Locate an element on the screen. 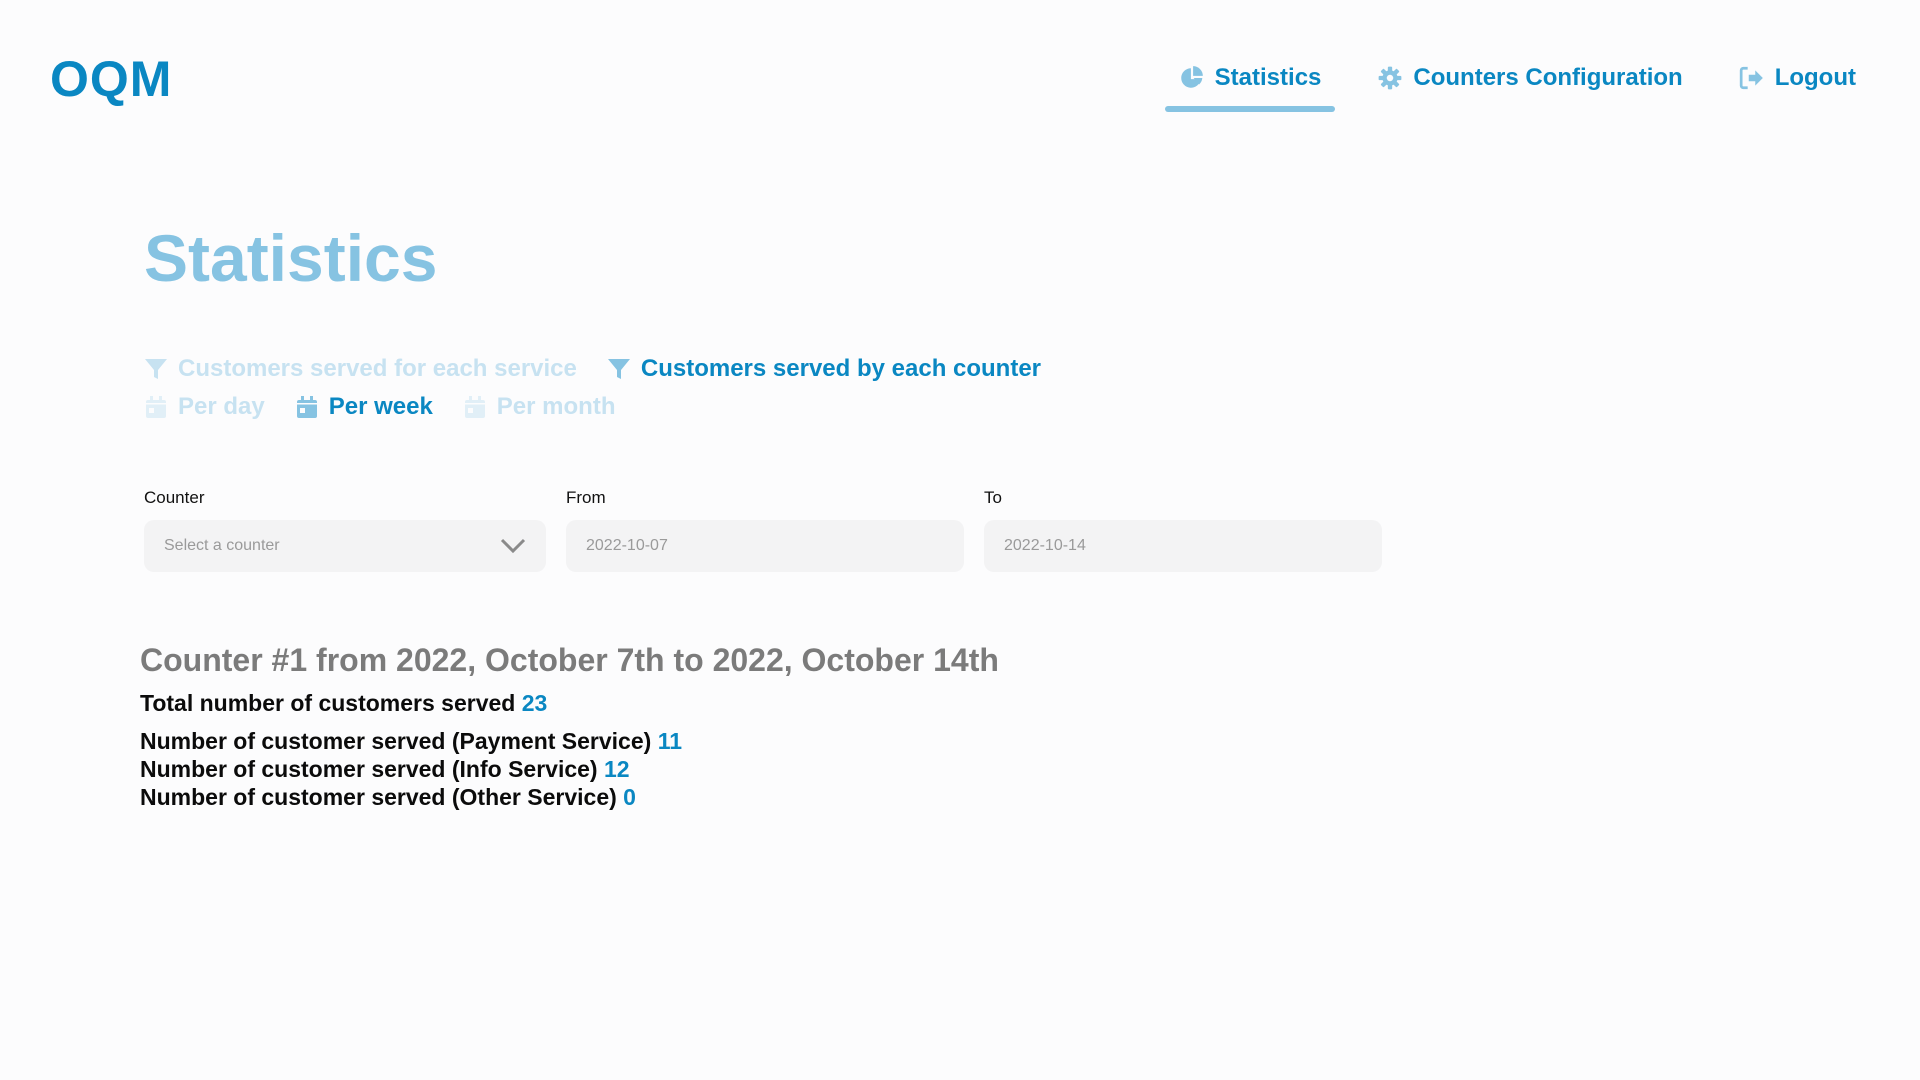  service-value: 12 is located at coordinates (616, 769).